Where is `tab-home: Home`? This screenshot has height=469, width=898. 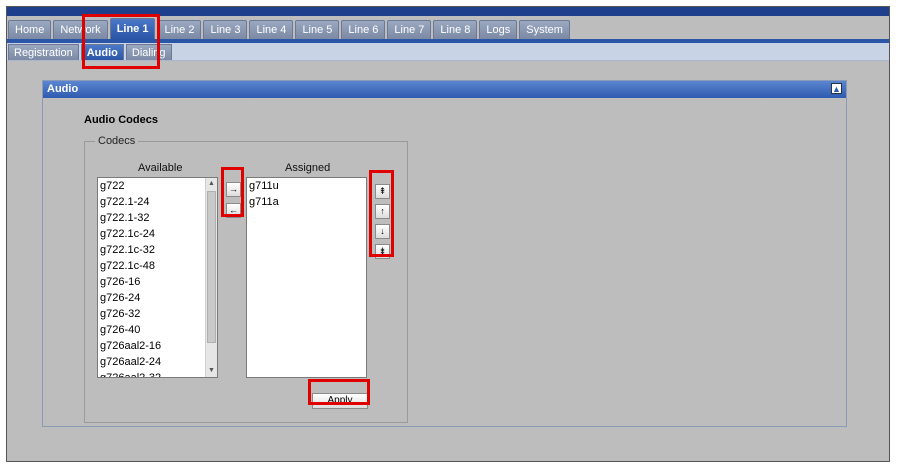 tab-home: Home is located at coordinates (30, 29).